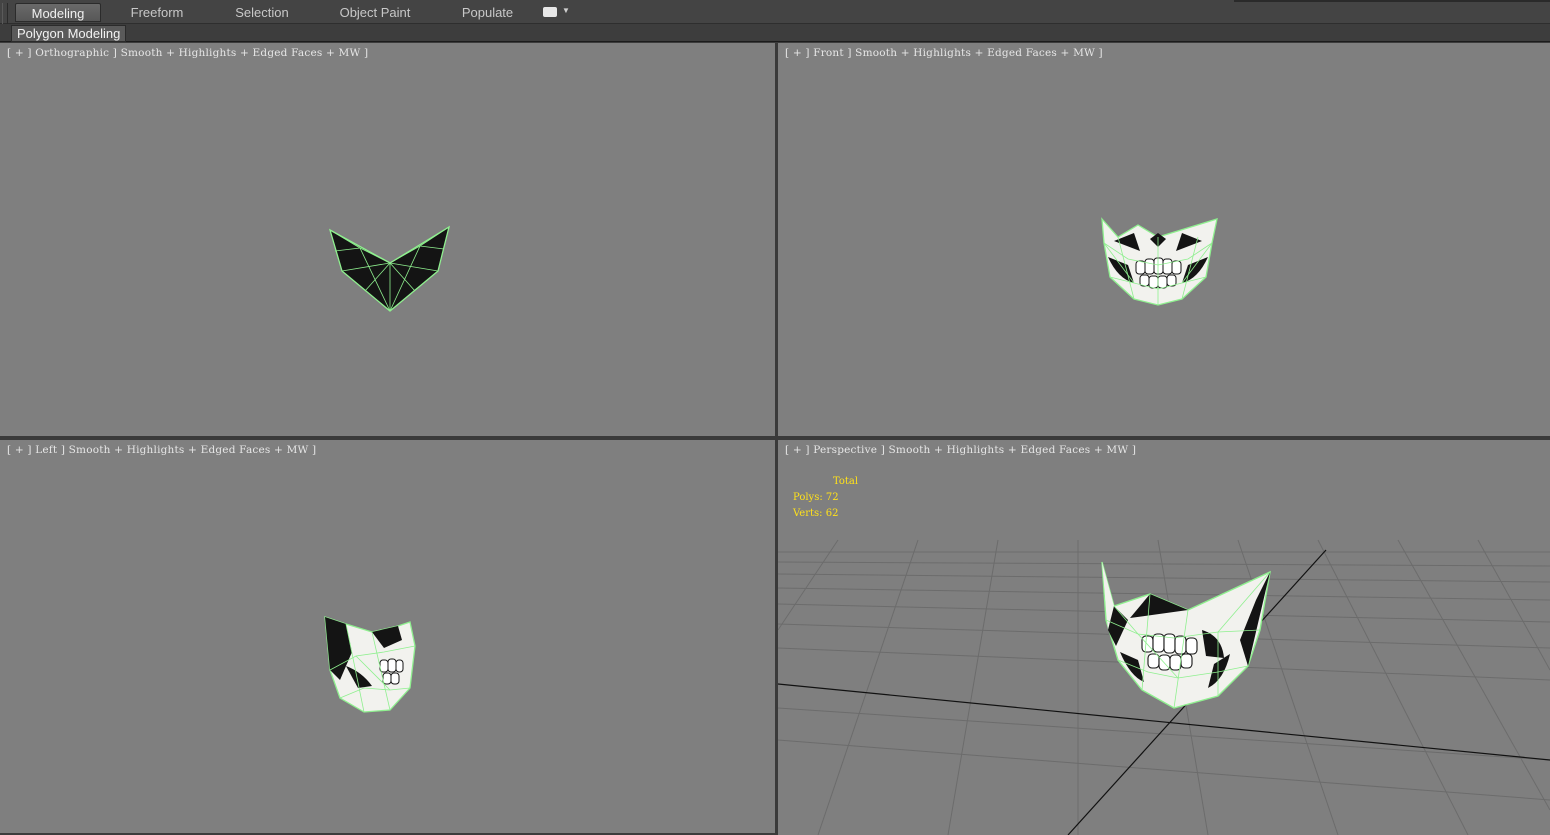 The width and height of the screenshot is (1550, 835). What do you see at coordinates (775, 33) in the screenshot?
I see `ribbon-panel: Polygon Modeling` at bounding box center [775, 33].